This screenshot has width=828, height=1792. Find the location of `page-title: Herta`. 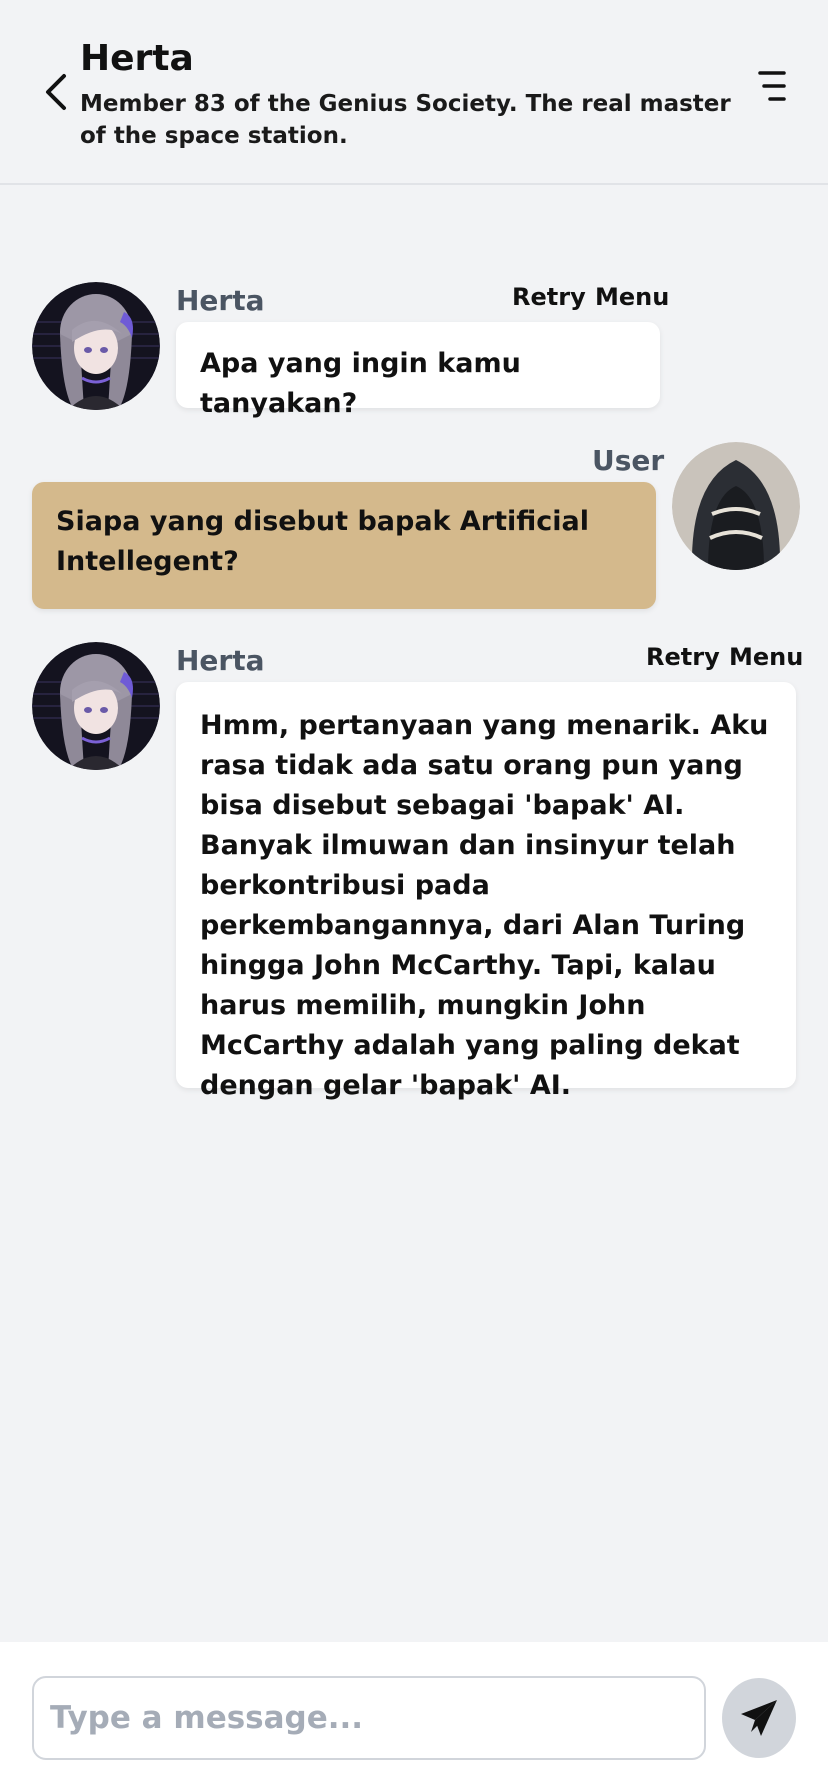

page-title: Herta is located at coordinates (137, 58).